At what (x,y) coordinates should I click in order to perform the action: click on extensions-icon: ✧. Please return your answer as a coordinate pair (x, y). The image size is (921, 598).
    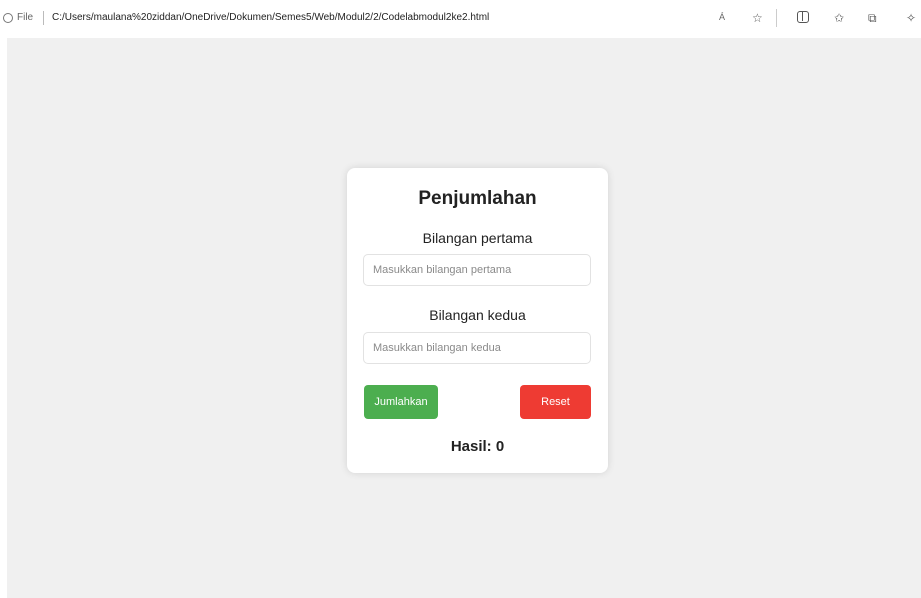
    Looking at the image, I should click on (911, 18).